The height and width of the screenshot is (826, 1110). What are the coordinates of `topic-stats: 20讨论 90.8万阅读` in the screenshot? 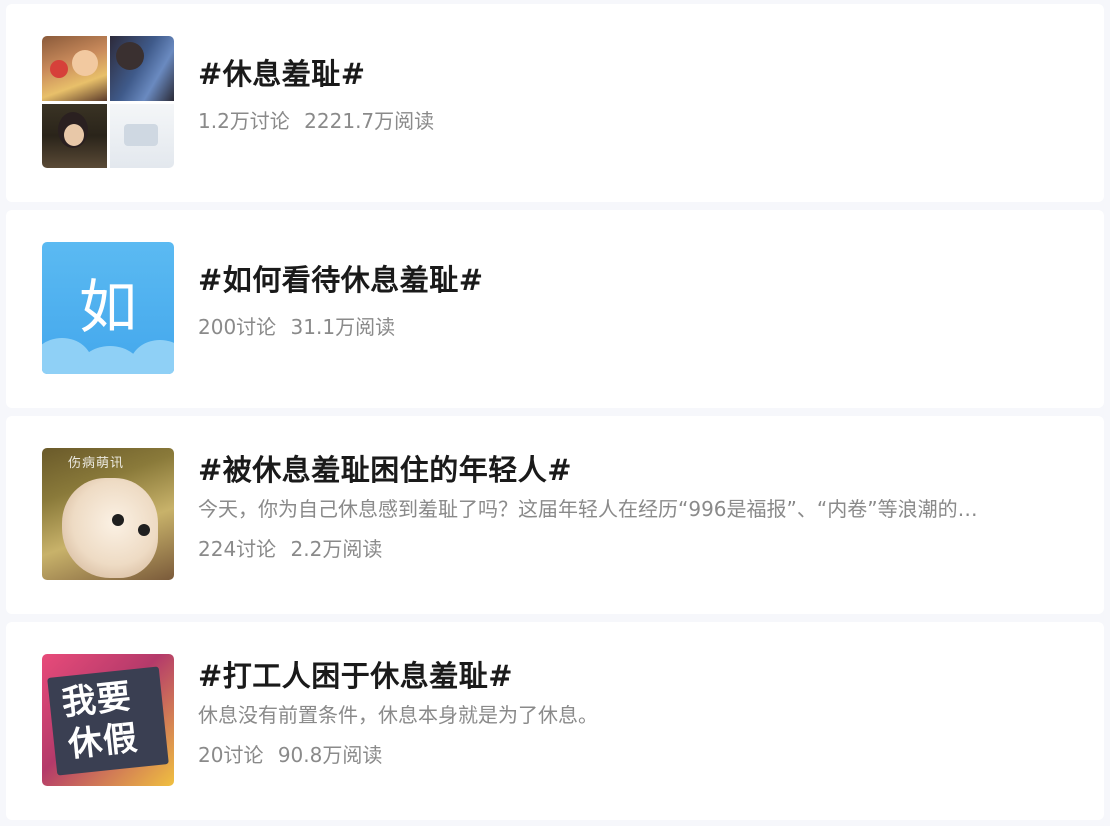 It's located at (631, 755).